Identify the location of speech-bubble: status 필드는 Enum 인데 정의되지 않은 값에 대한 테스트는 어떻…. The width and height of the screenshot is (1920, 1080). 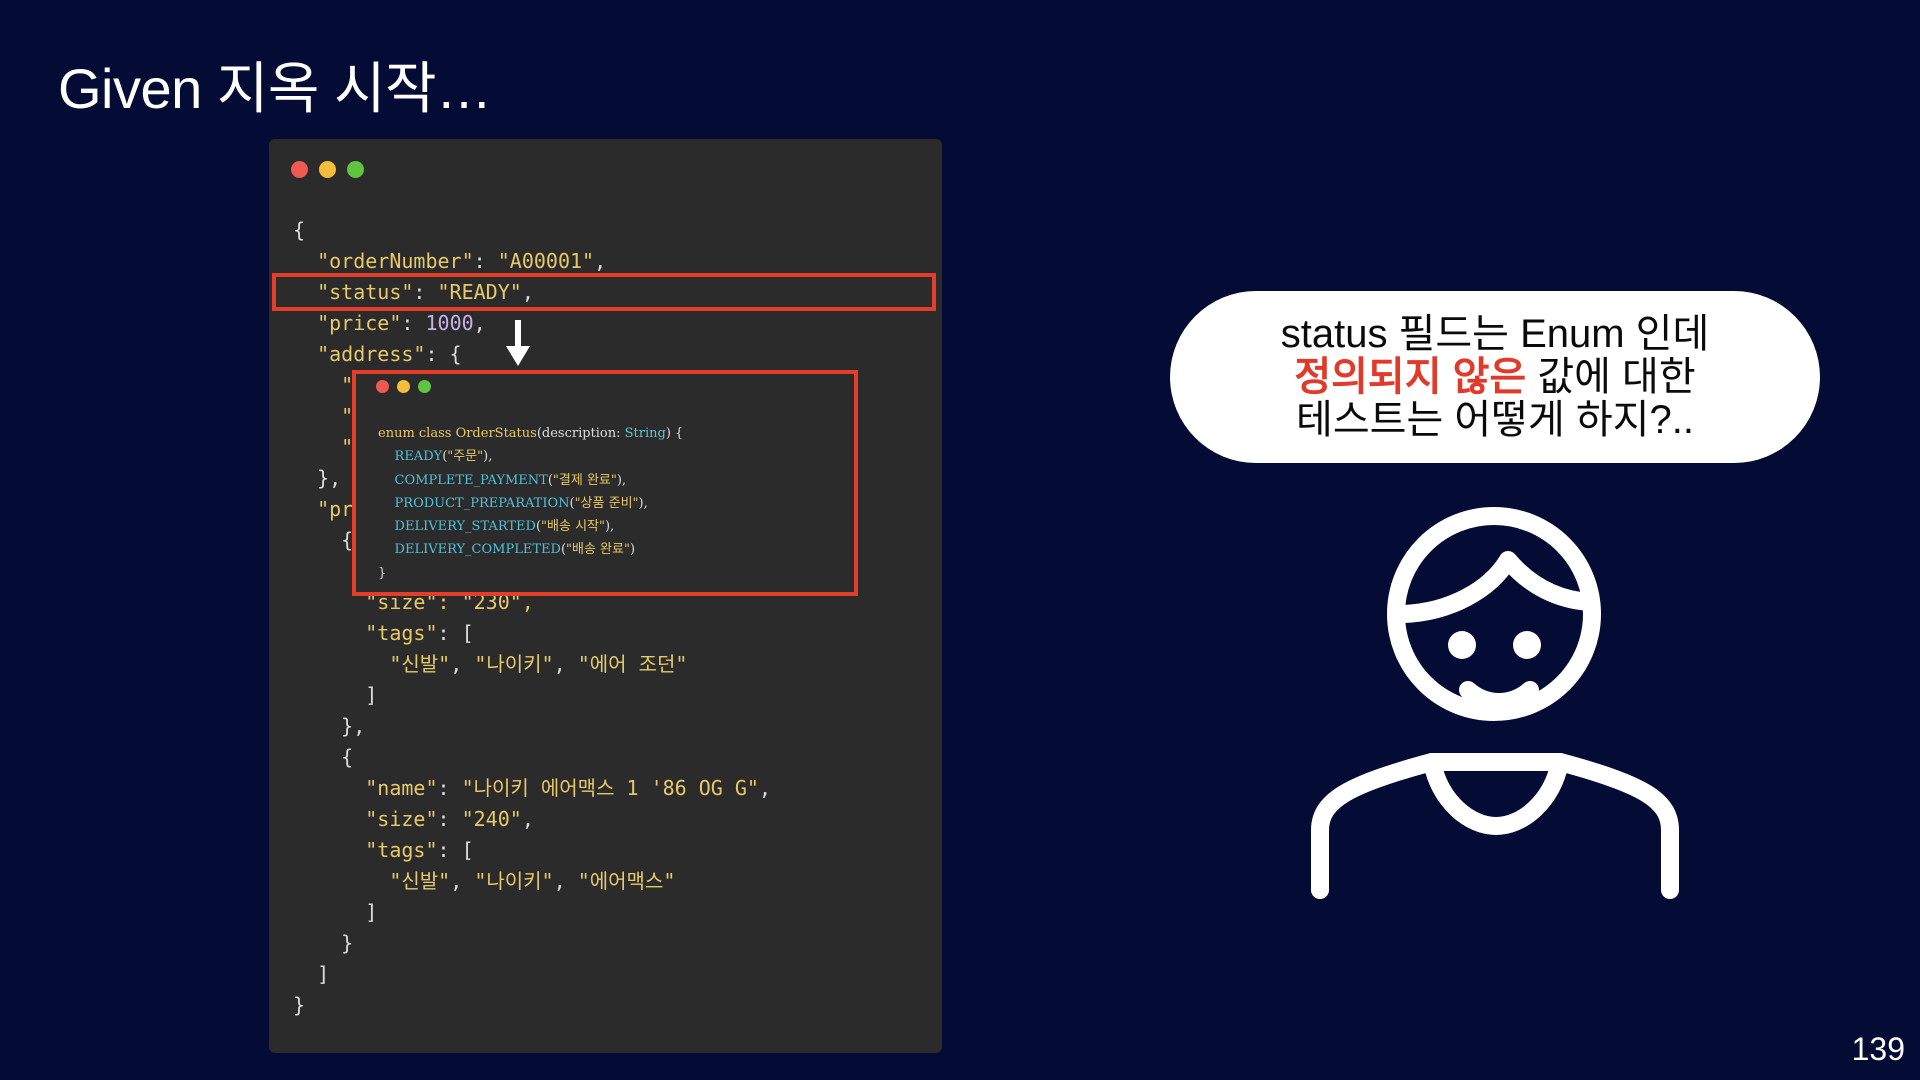
(1495, 377).